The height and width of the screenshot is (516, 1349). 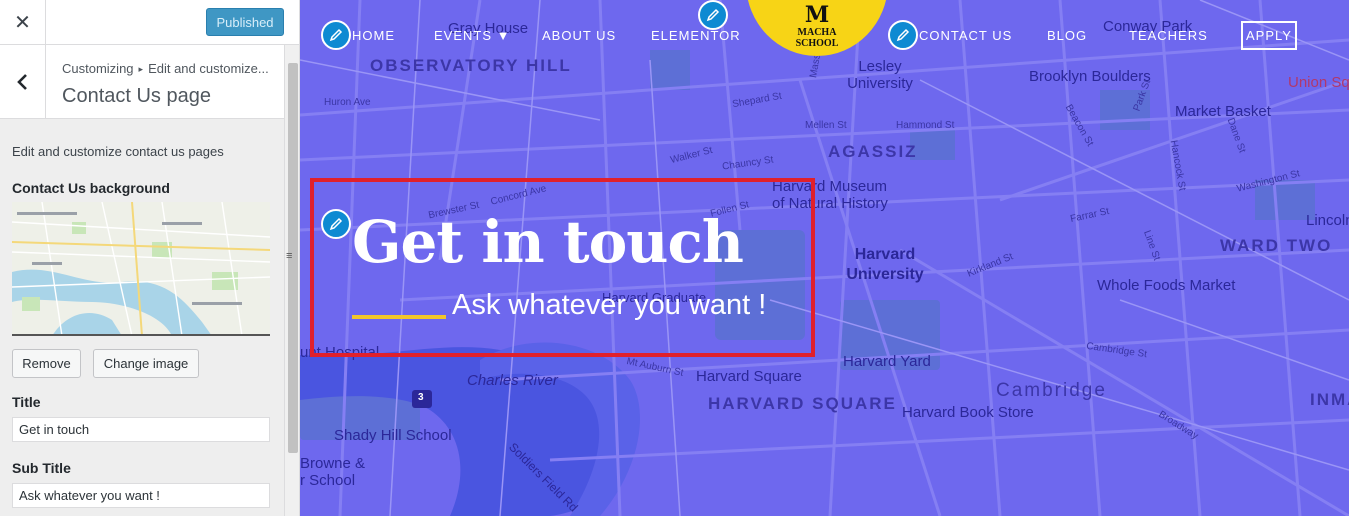 What do you see at coordinates (472, 35) in the screenshot?
I see `nav-events: EVENTS ▼` at bounding box center [472, 35].